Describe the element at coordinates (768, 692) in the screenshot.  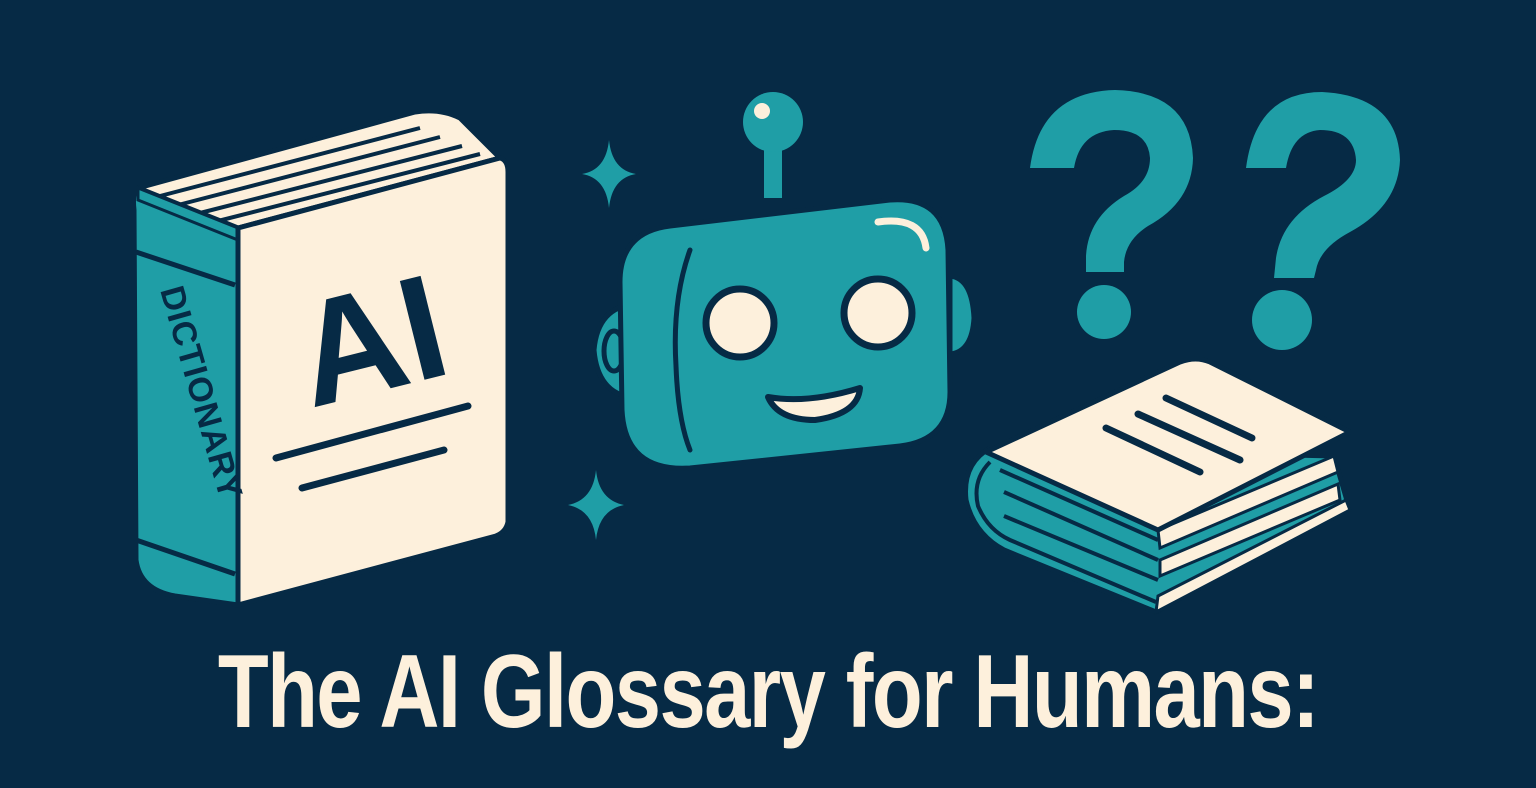
I see `headline-title: The AI Glossary for Humans:` at that location.